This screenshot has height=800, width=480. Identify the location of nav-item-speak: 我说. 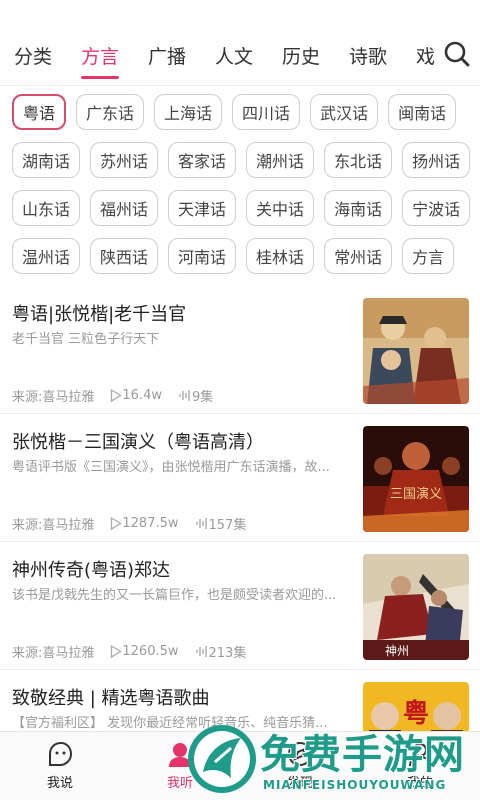
(60, 765).